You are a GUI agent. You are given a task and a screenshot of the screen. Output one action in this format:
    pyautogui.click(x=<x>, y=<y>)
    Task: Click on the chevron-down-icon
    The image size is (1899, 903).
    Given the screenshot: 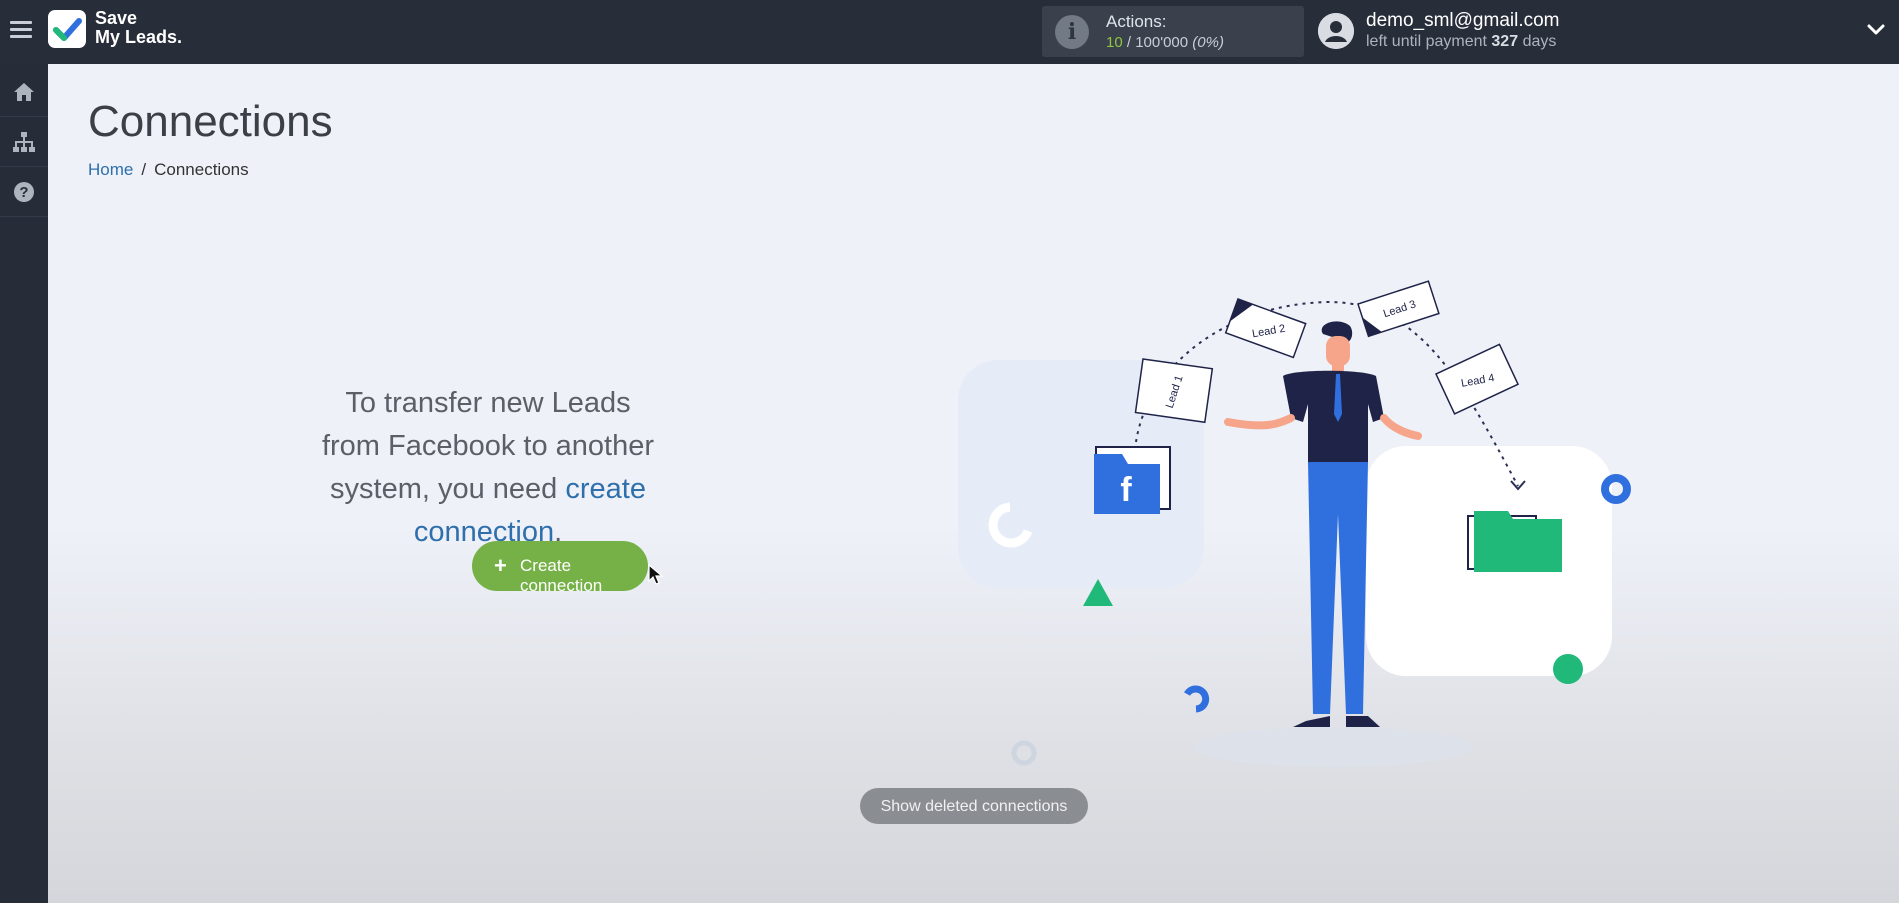 What is the action you would take?
    pyautogui.click(x=1876, y=30)
    